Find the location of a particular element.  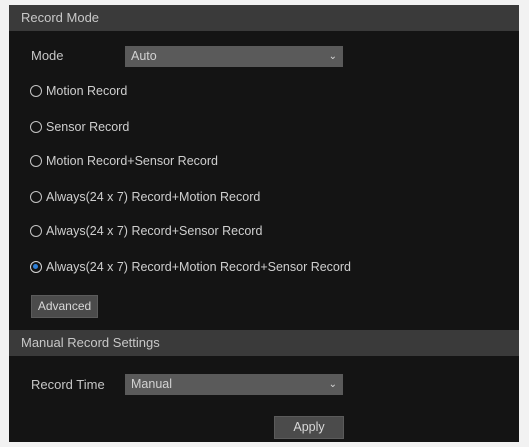

radio-always-sensor-record: Always(24 x 7) Record+Sensor Record is located at coordinates (146, 231).